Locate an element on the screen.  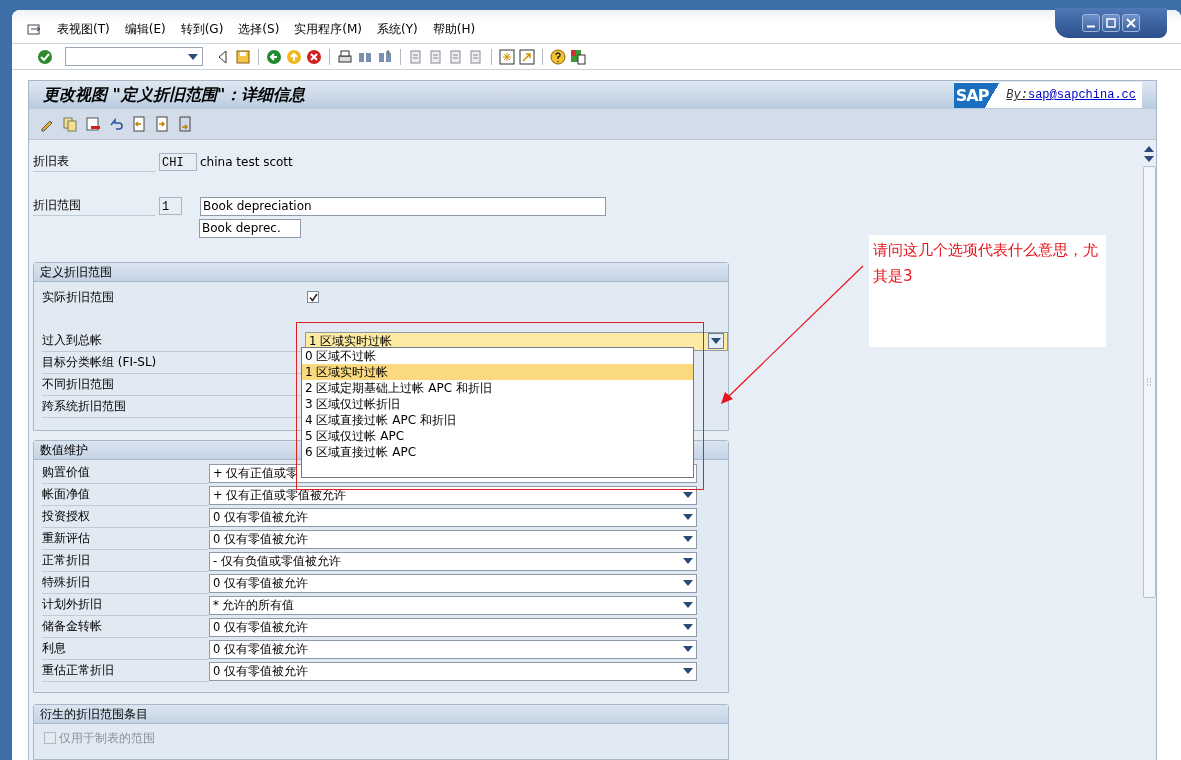
menu-item: 选择(S) is located at coordinates (259, 30).